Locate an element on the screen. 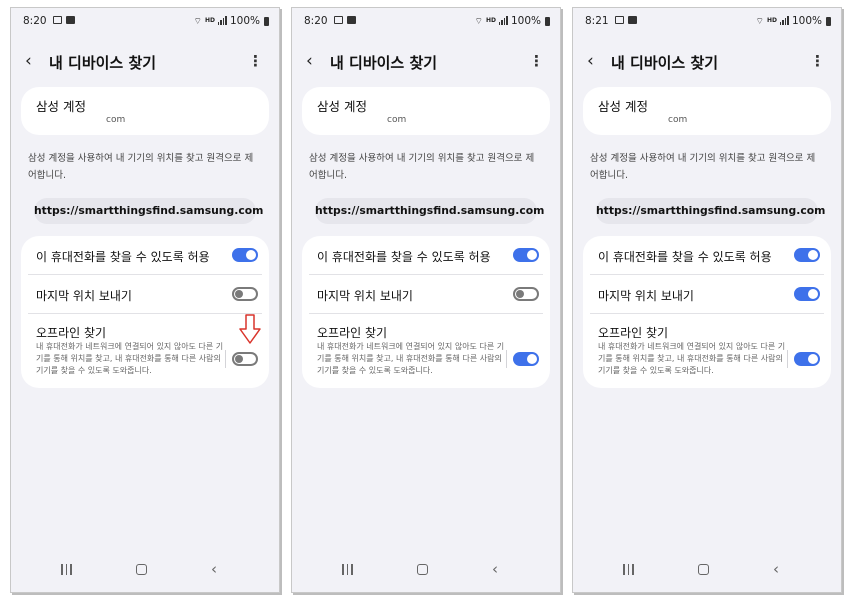 The image size is (850, 600). status-time: 8:21 is located at coordinates (597, 21).